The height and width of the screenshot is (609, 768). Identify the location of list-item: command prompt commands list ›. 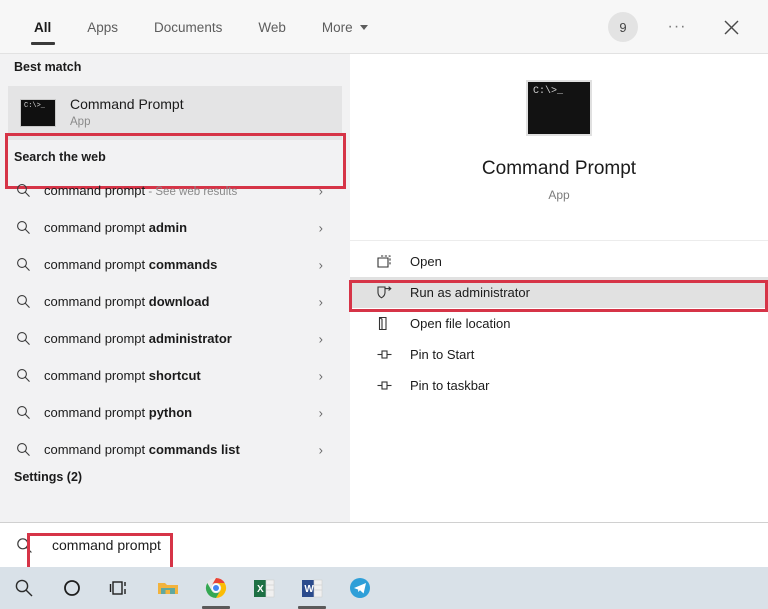
(175, 449).